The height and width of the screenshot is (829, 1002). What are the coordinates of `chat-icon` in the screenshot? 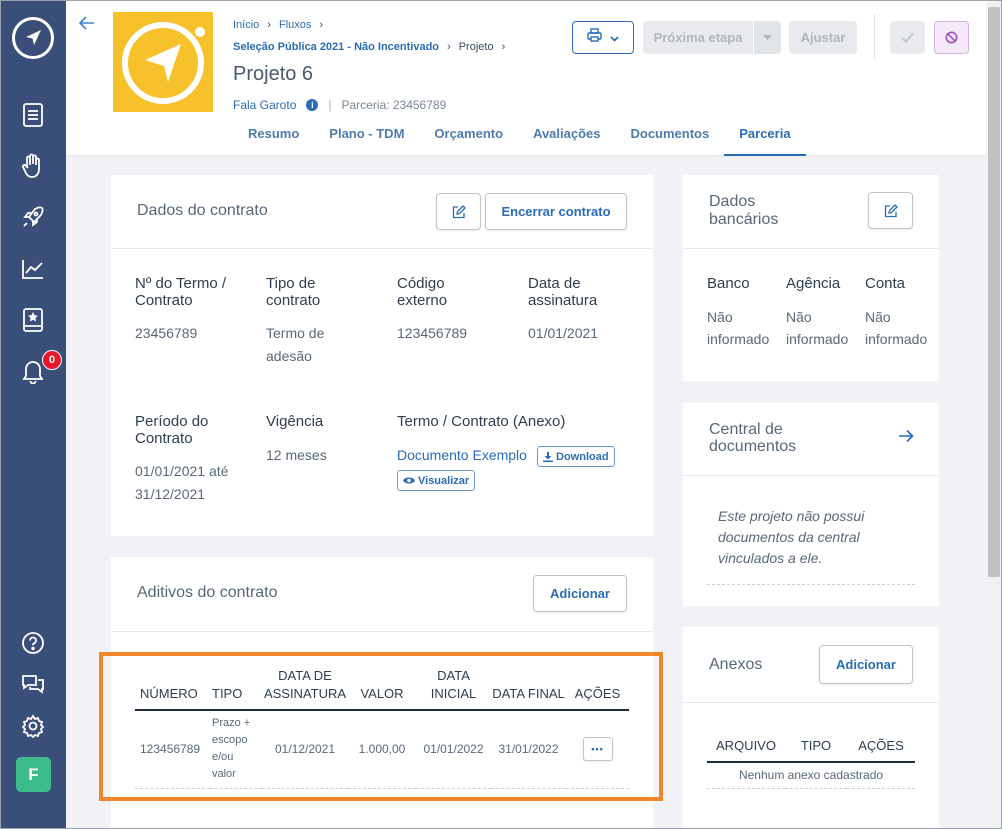 It's located at (33, 684).